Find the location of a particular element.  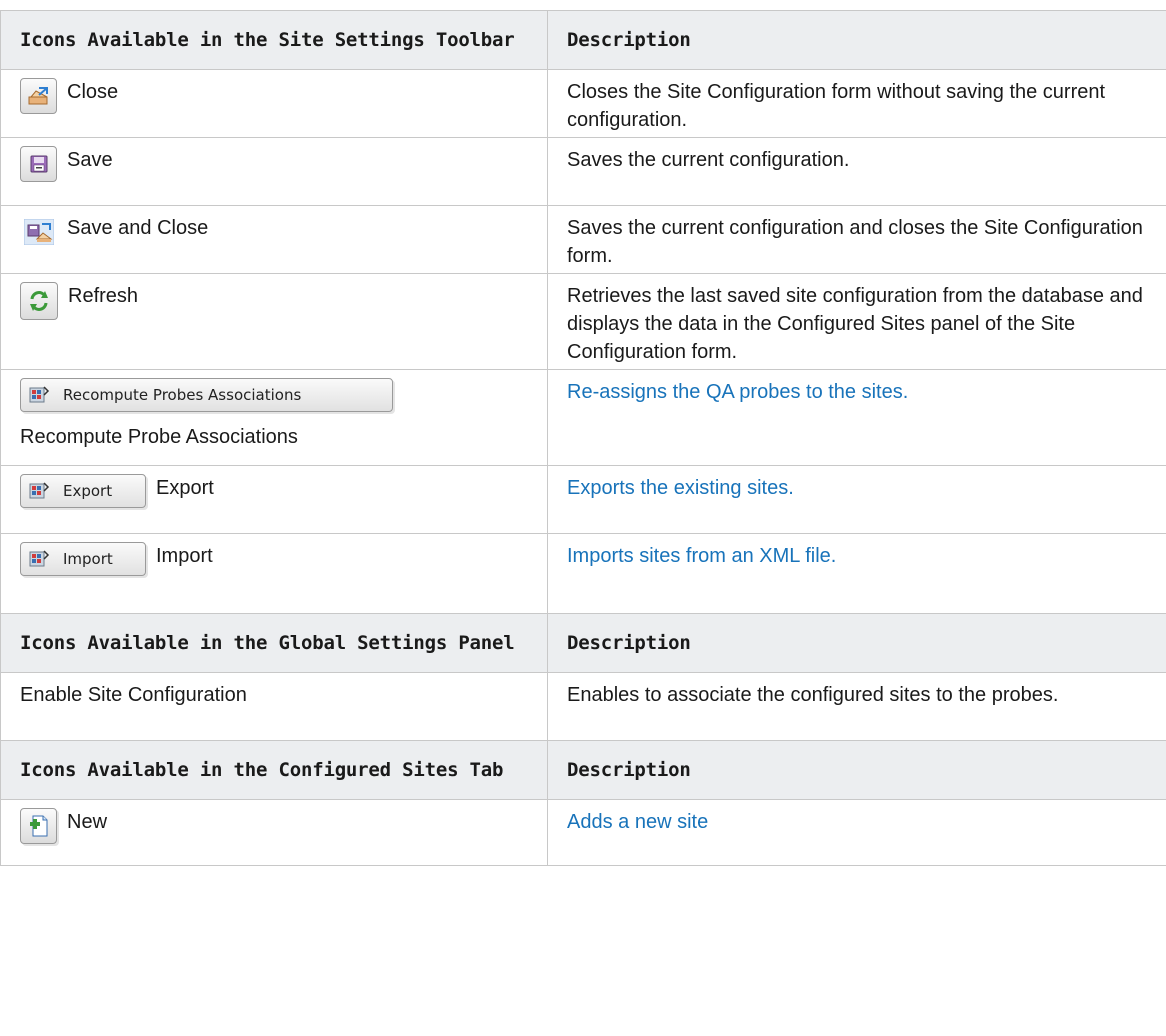

icon-cell: Export Export is located at coordinates (274, 499).